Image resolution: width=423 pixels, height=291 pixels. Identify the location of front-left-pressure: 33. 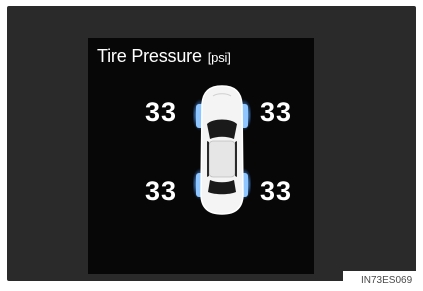
(161, 112).